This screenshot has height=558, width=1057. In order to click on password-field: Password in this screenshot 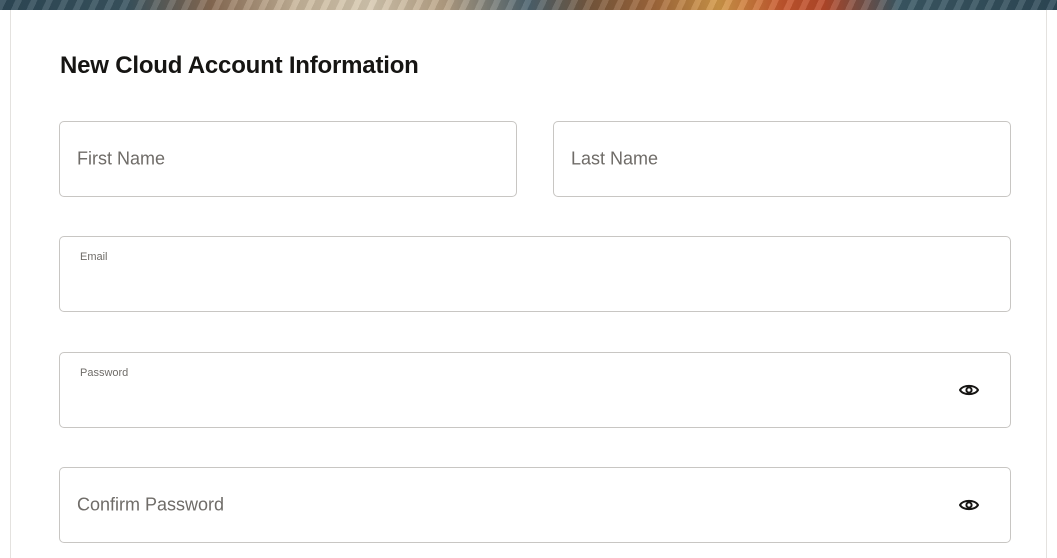, I will do `click(535, 390)`.